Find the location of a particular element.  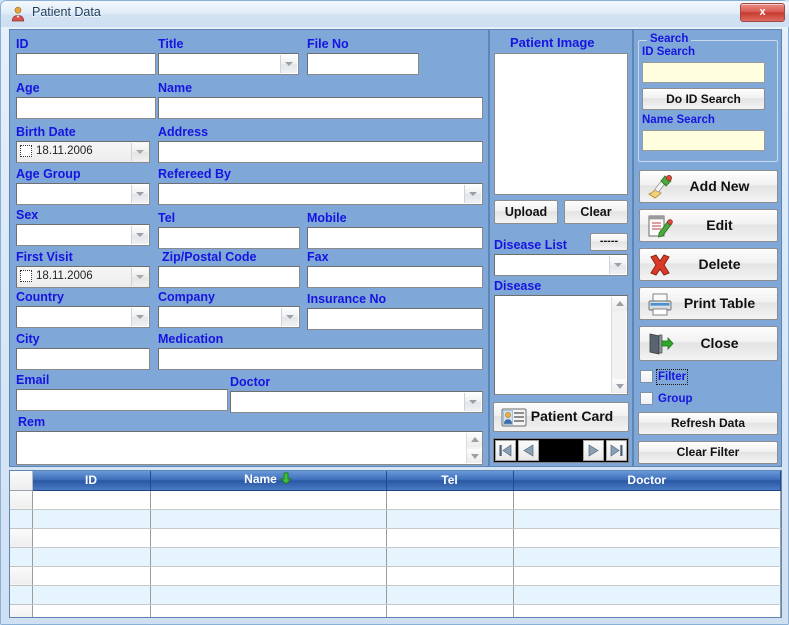

do-id-search-button: Do ID Search is located at coordinates (703, 99).